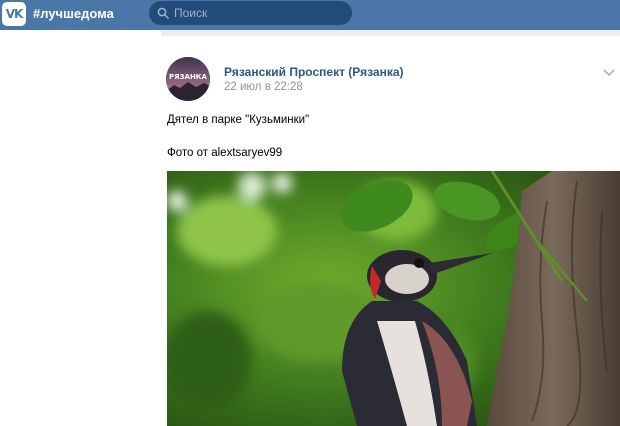  Describe the element at coordinates (238, 120) in the screenshot. I see `post-text-line: Дятел в парке "Кузьминки"` at that location.